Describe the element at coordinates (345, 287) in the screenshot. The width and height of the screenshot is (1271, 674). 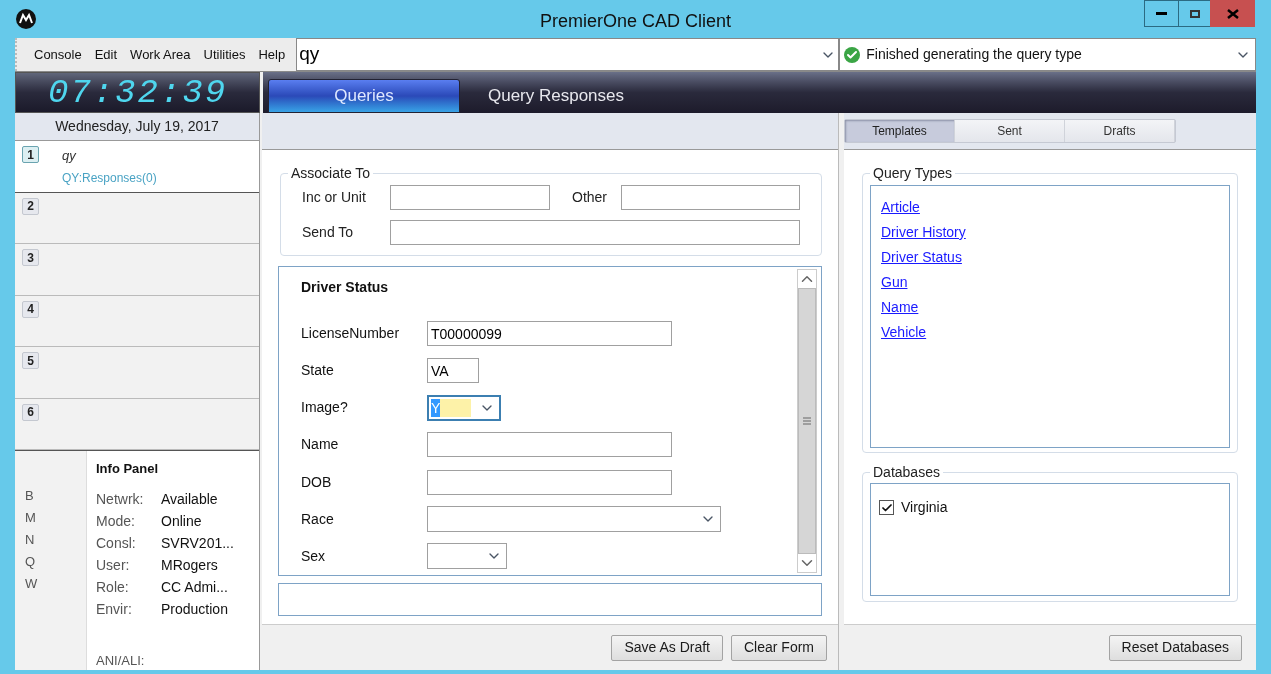
I see `form-title: Driver Status` at that location.